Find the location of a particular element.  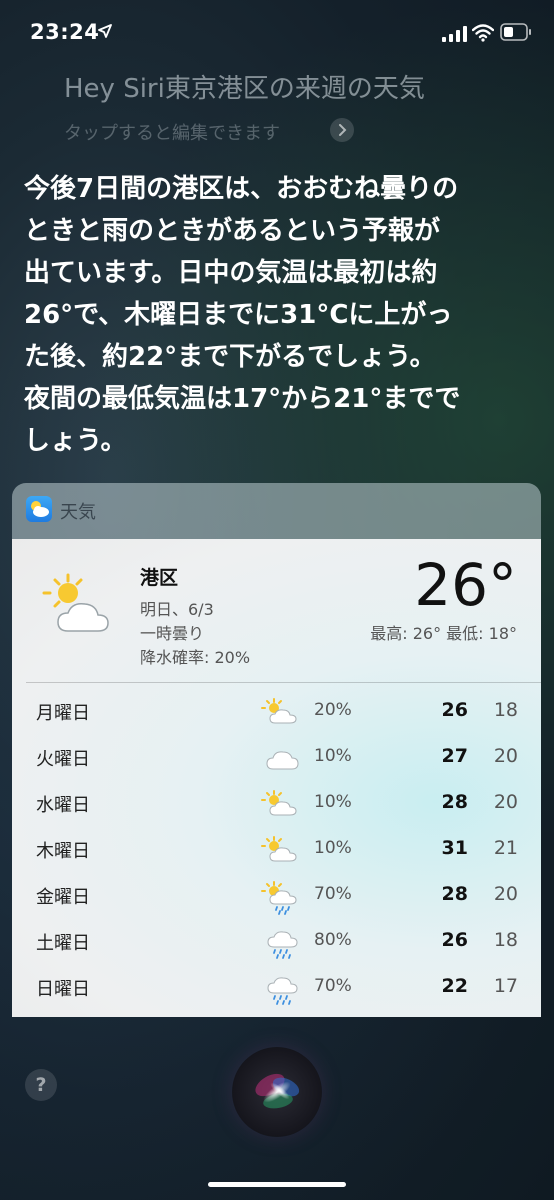

condition-text: 一時曇り is located at coordinates (172, 633).